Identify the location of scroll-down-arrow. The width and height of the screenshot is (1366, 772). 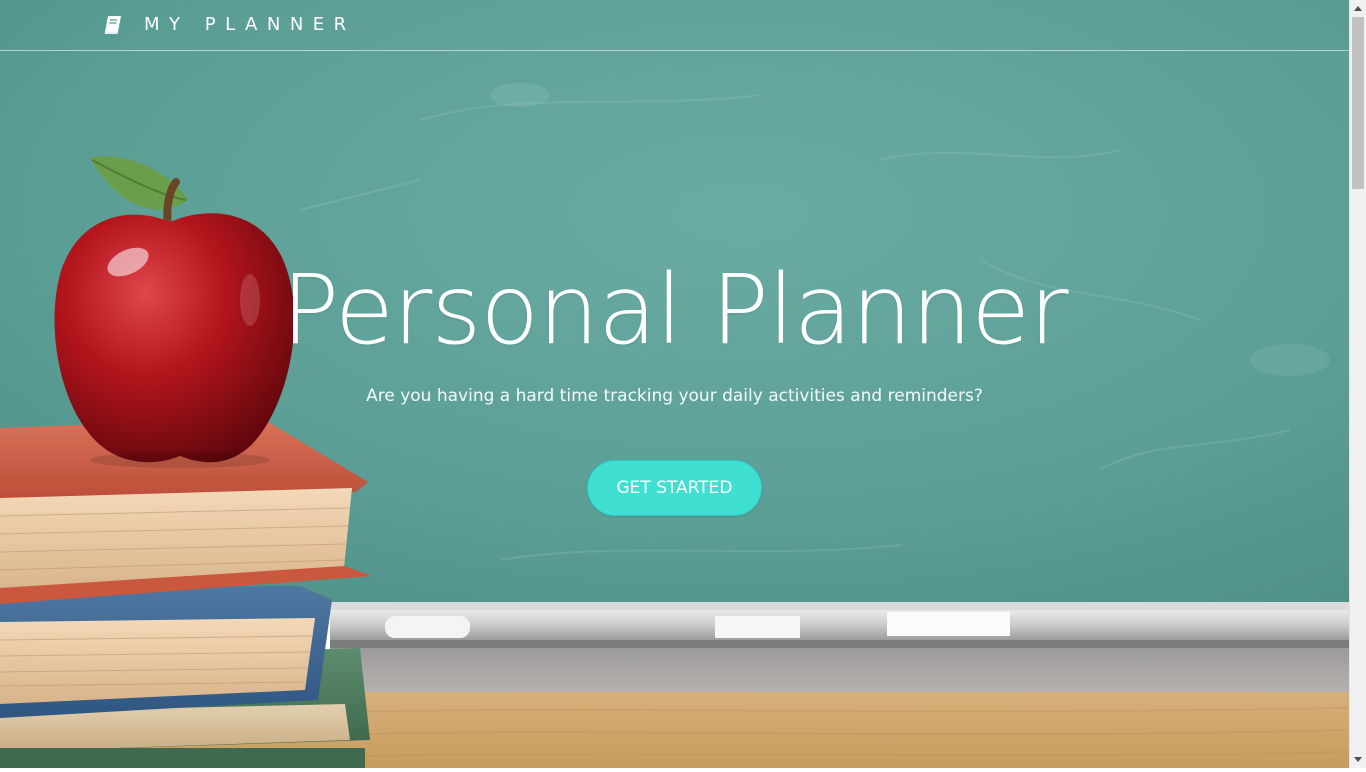
(1358, 759).